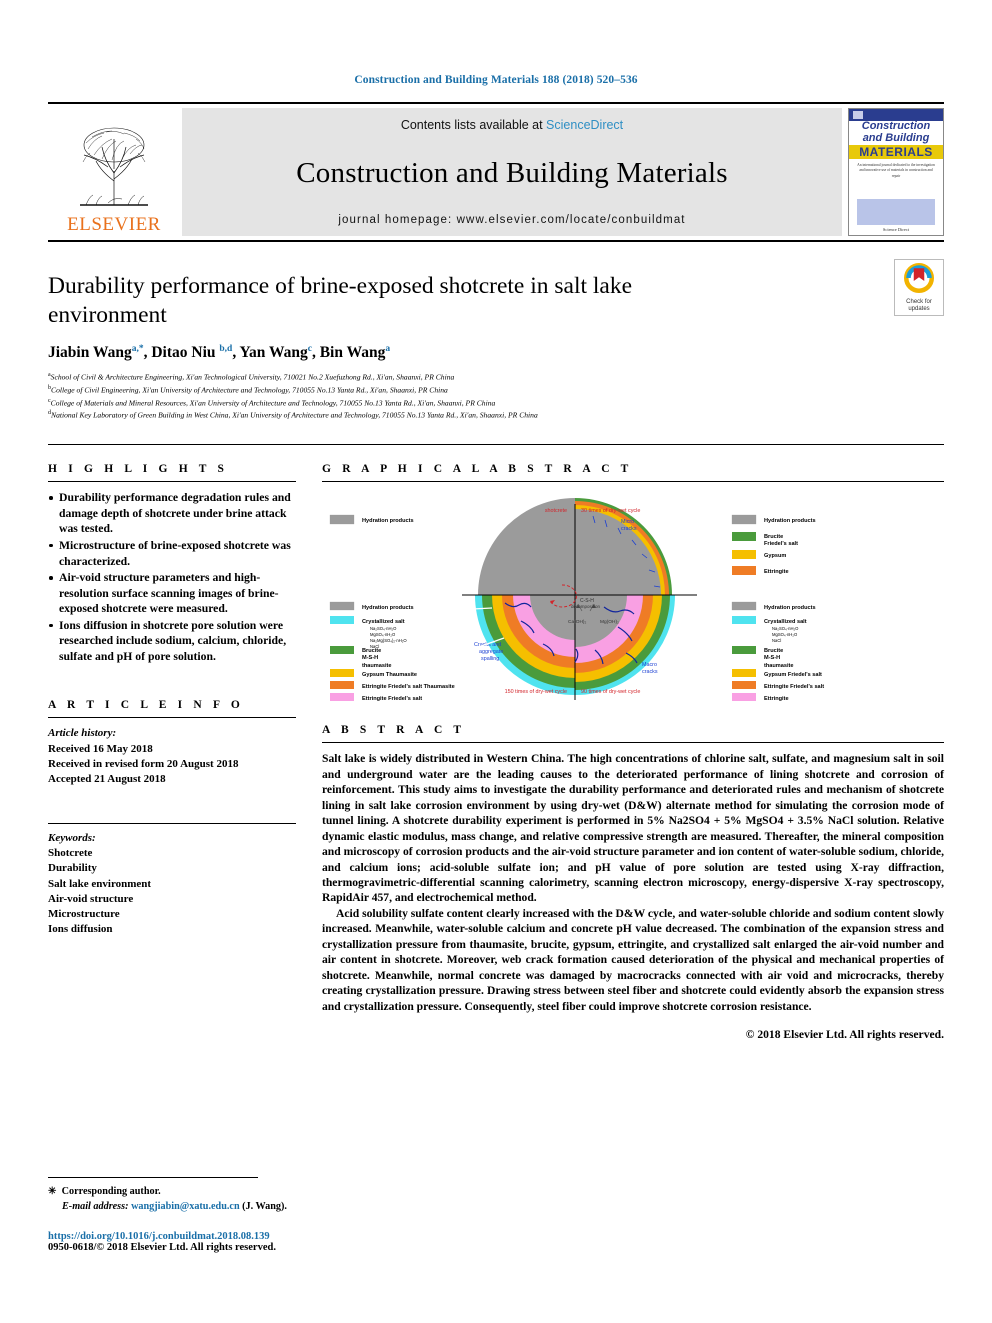 The width and height of the screenshot is (992, 1323). What do you see at coordinates (100, 748) in the screenshot?
I see `history-received: Received 16 May 2018` at bounding box center [100, 748].